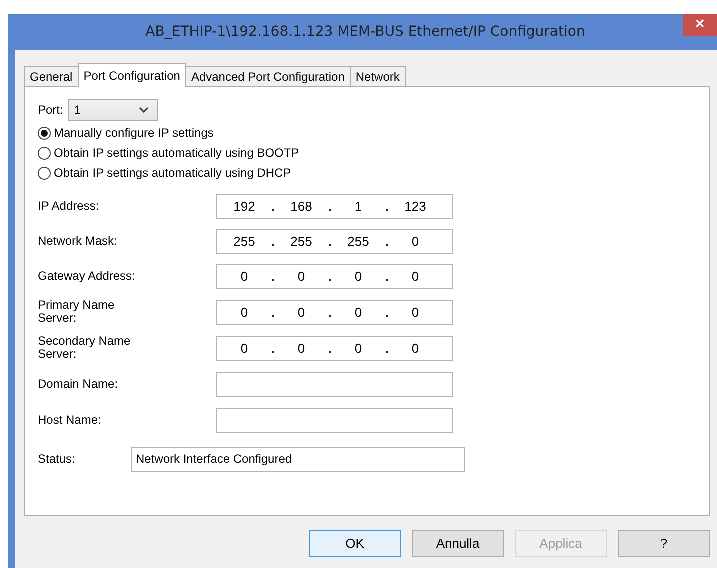 This screenshot has width=717, height=568. I want to click on octet: 168, so click(302, 206).